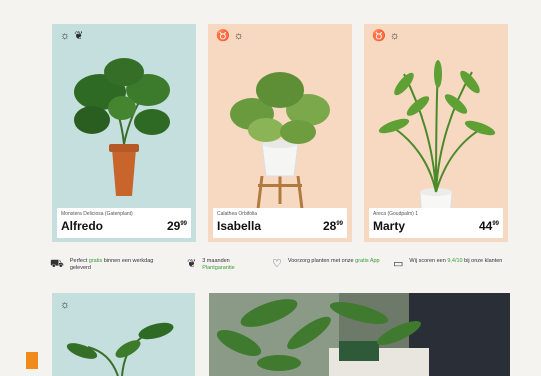 The height and width of the screenshot is (376, 541). Describe the element at coordinates (398, 264) in the screenshot. I see `chat-icon: ▭` at that location.